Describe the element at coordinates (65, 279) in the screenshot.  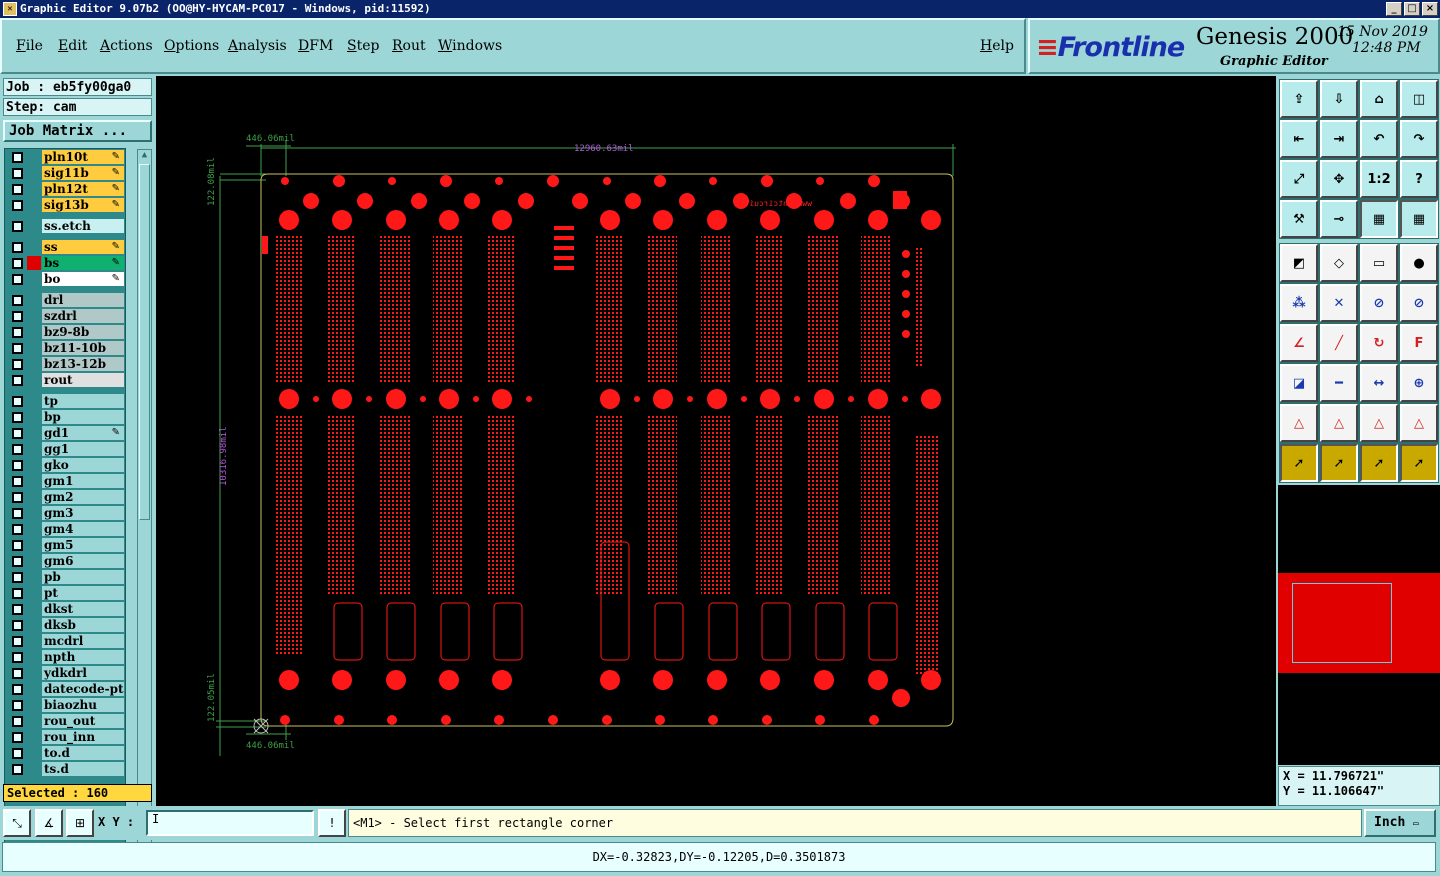
I see `layer-row-bo: bo ✎` at that location.